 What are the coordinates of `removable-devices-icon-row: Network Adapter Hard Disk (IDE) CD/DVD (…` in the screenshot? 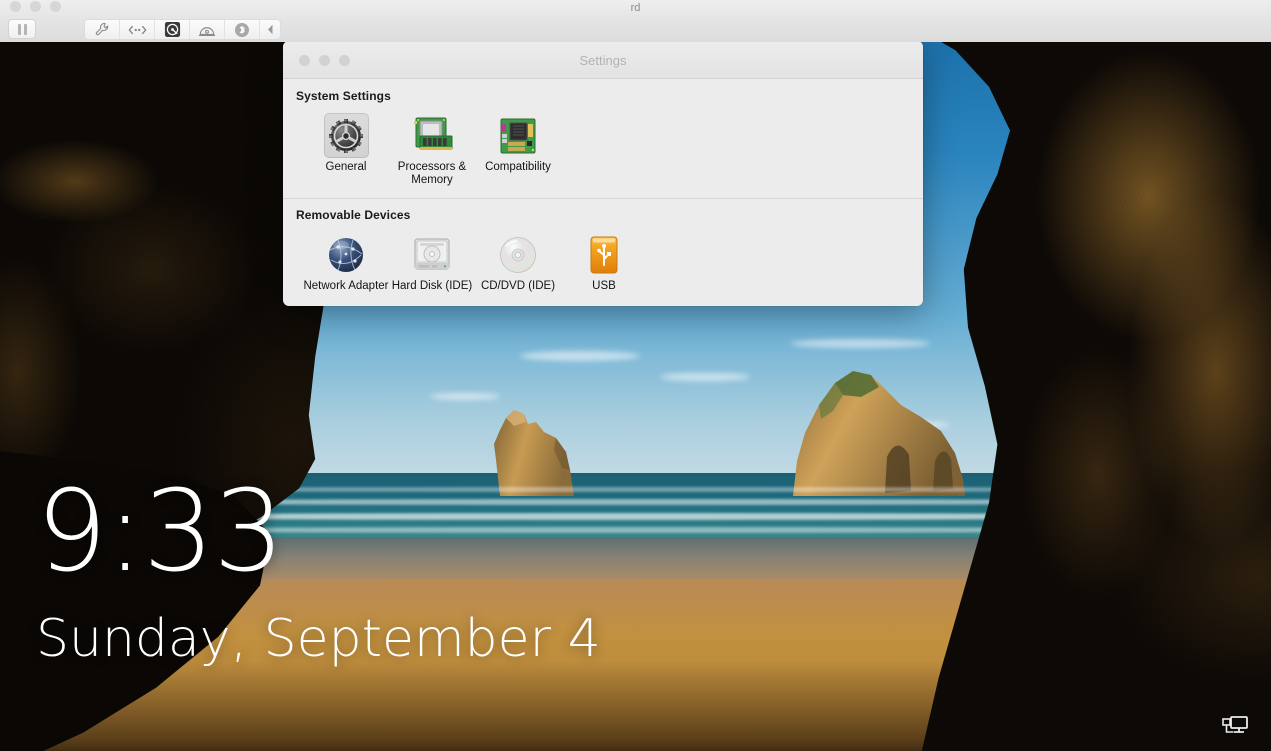 It's located at (603, 258).